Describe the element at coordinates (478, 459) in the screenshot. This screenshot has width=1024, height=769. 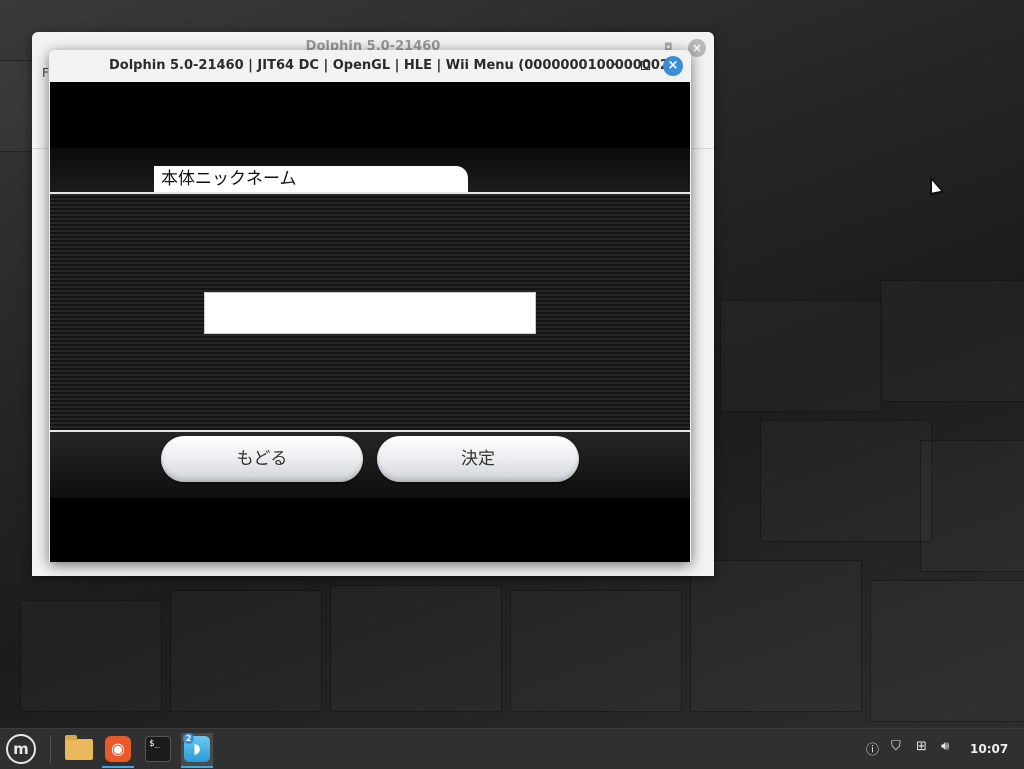
I see `confirm-button: 決定` at that location.